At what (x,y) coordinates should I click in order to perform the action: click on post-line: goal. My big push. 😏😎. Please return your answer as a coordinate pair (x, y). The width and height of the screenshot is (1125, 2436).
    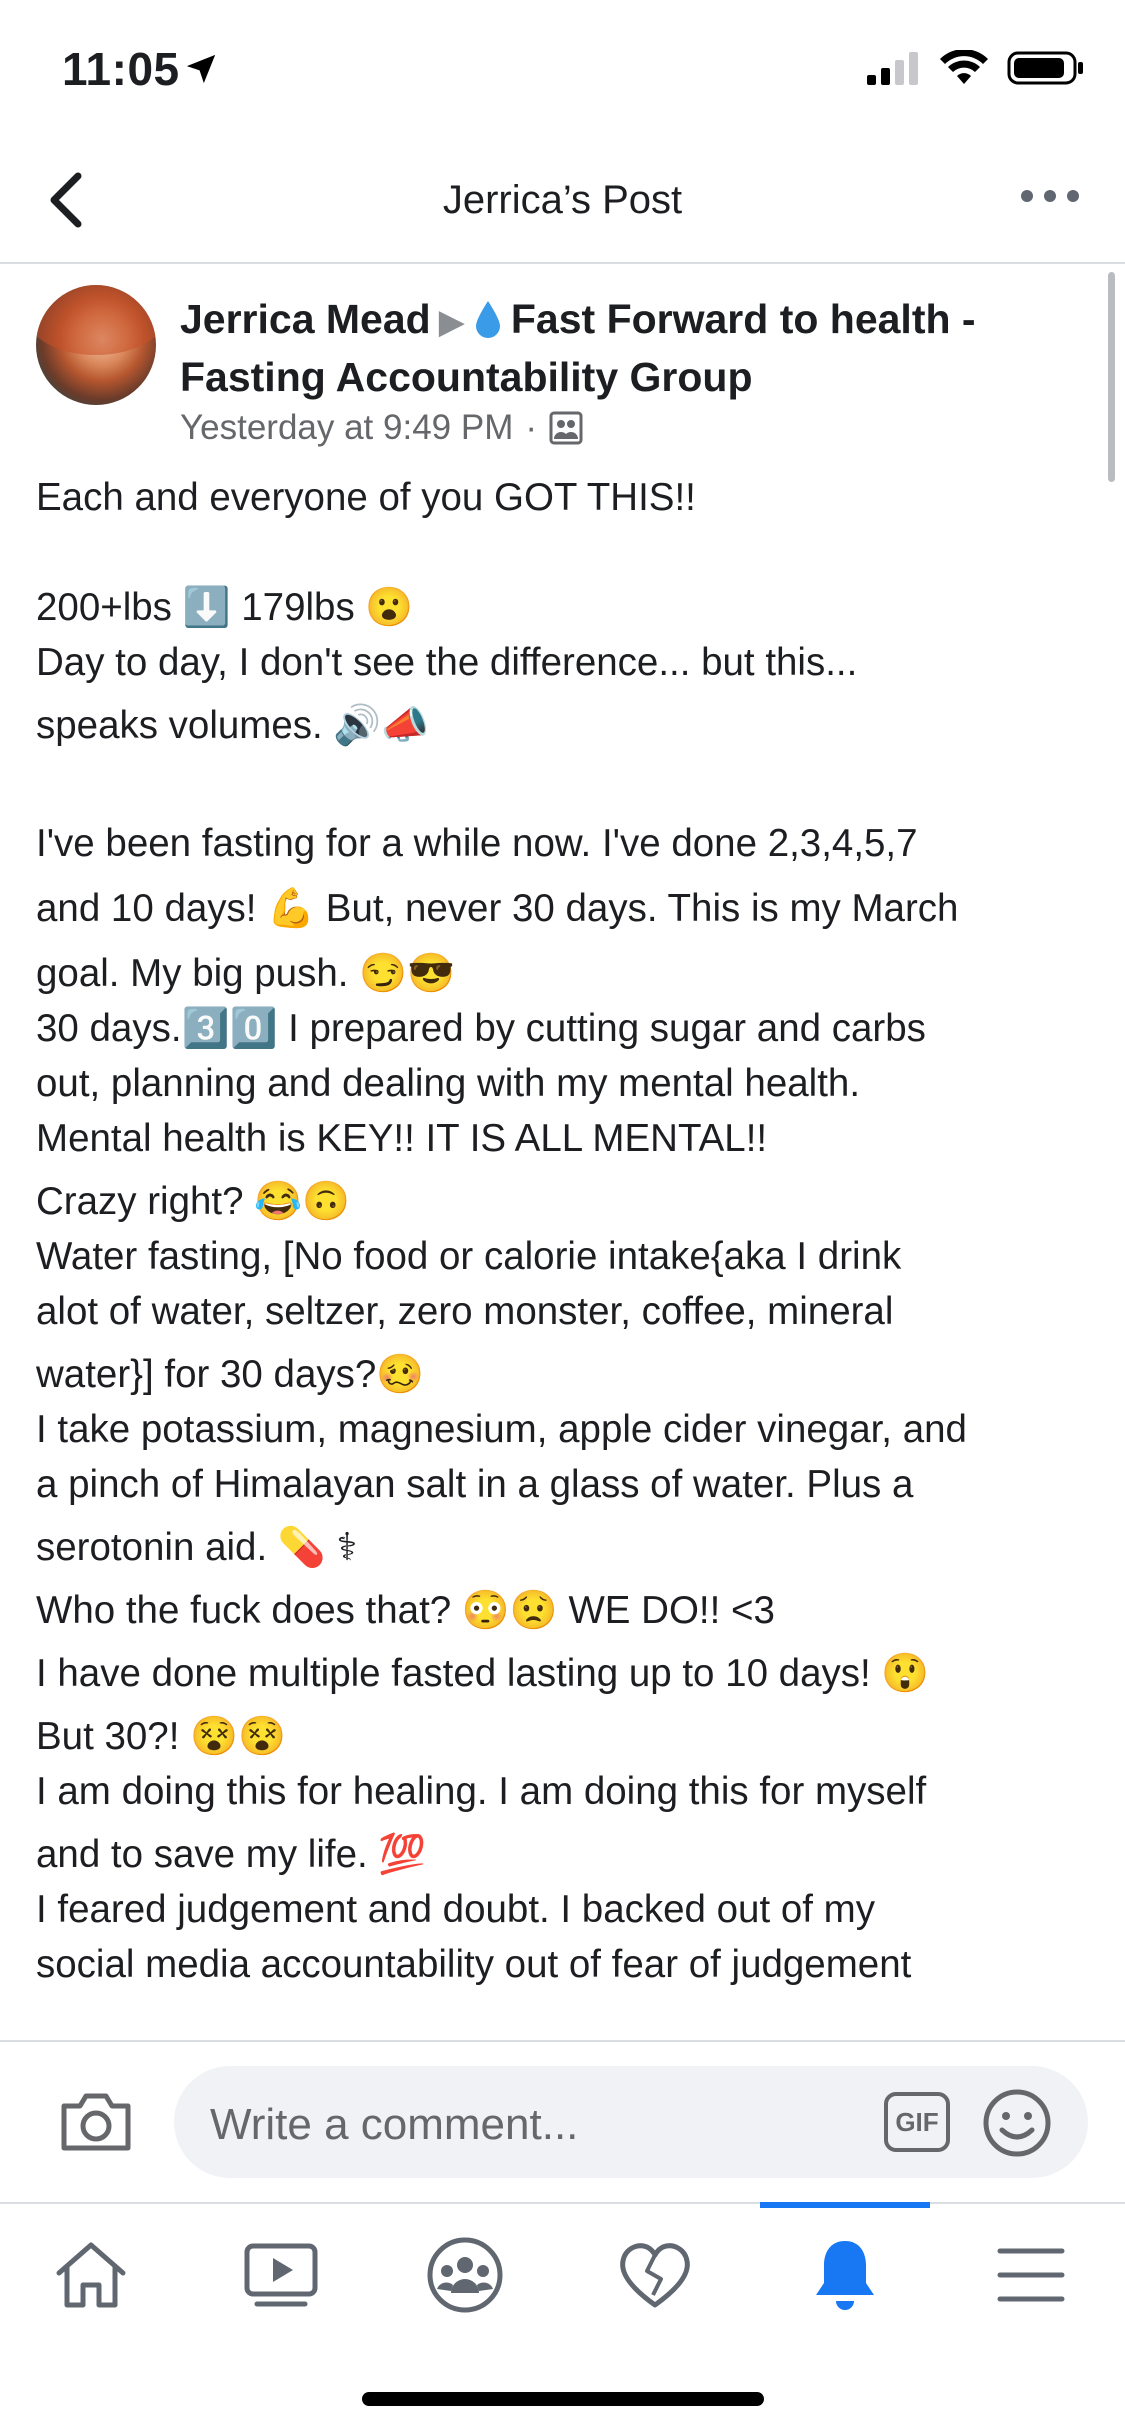
    Looking at the image, I should click on (246, 973).